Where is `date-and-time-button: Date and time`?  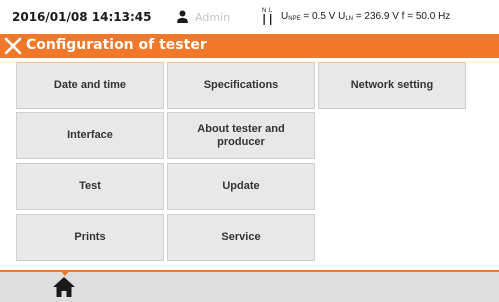 date-and-time-button: Date and time is located at coordinates (90, 85).